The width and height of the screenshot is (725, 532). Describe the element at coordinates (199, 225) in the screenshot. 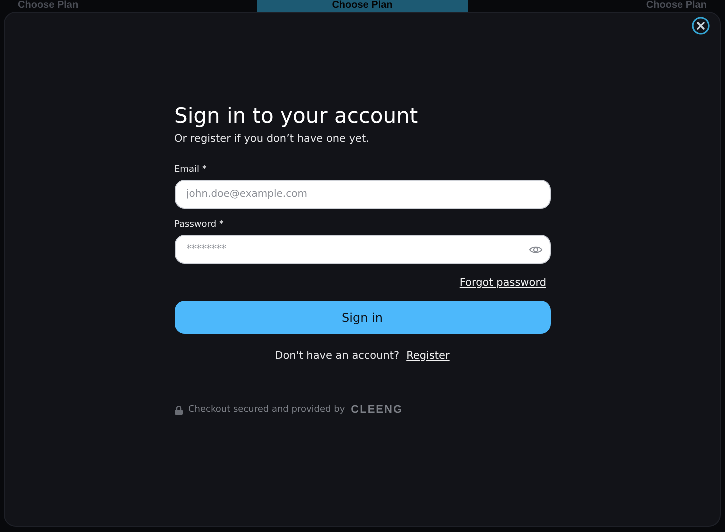

I see `field-label: Password *` at that location.